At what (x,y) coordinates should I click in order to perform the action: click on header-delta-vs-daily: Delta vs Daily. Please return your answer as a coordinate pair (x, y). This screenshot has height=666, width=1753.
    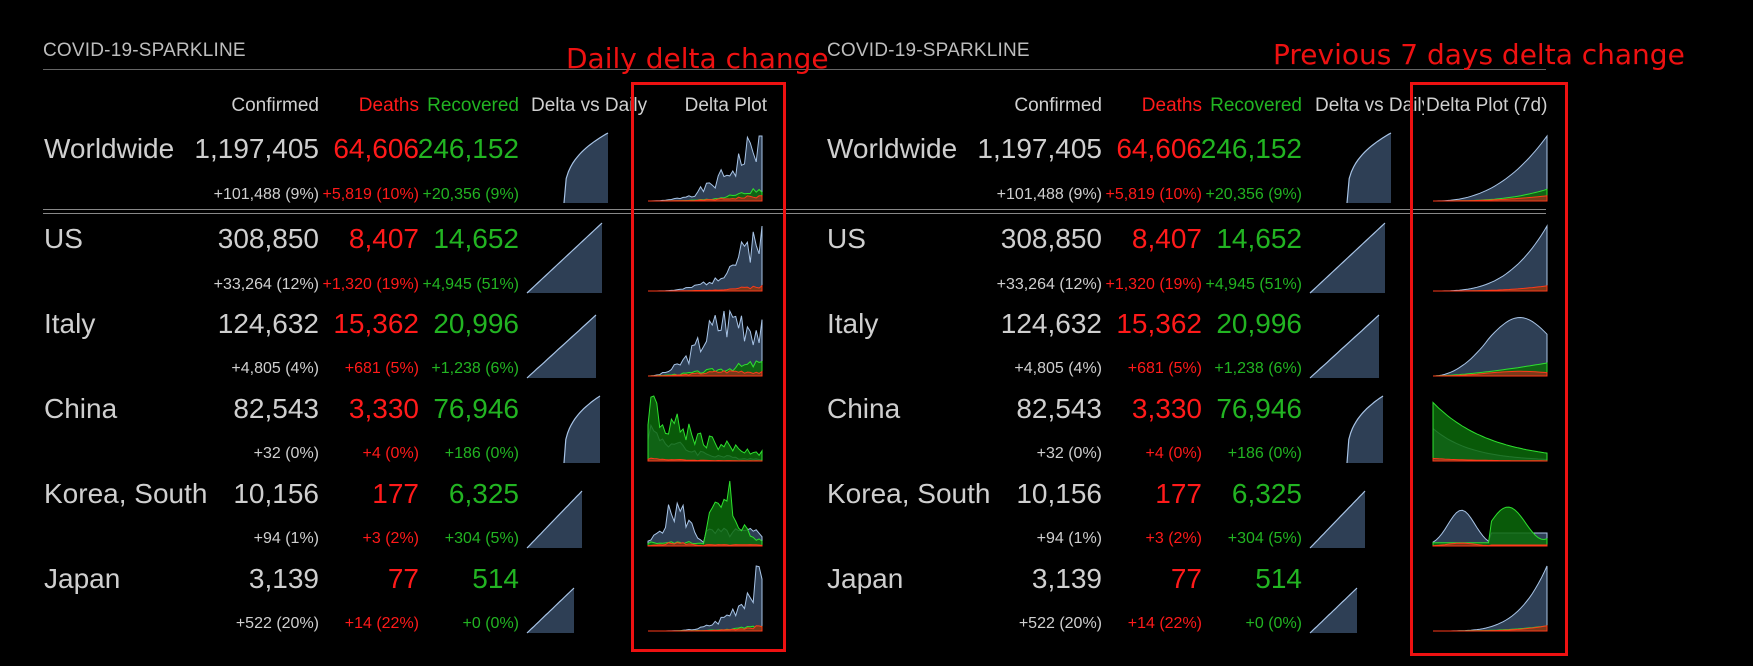
    Looking at the image, I should click on (589, 105).